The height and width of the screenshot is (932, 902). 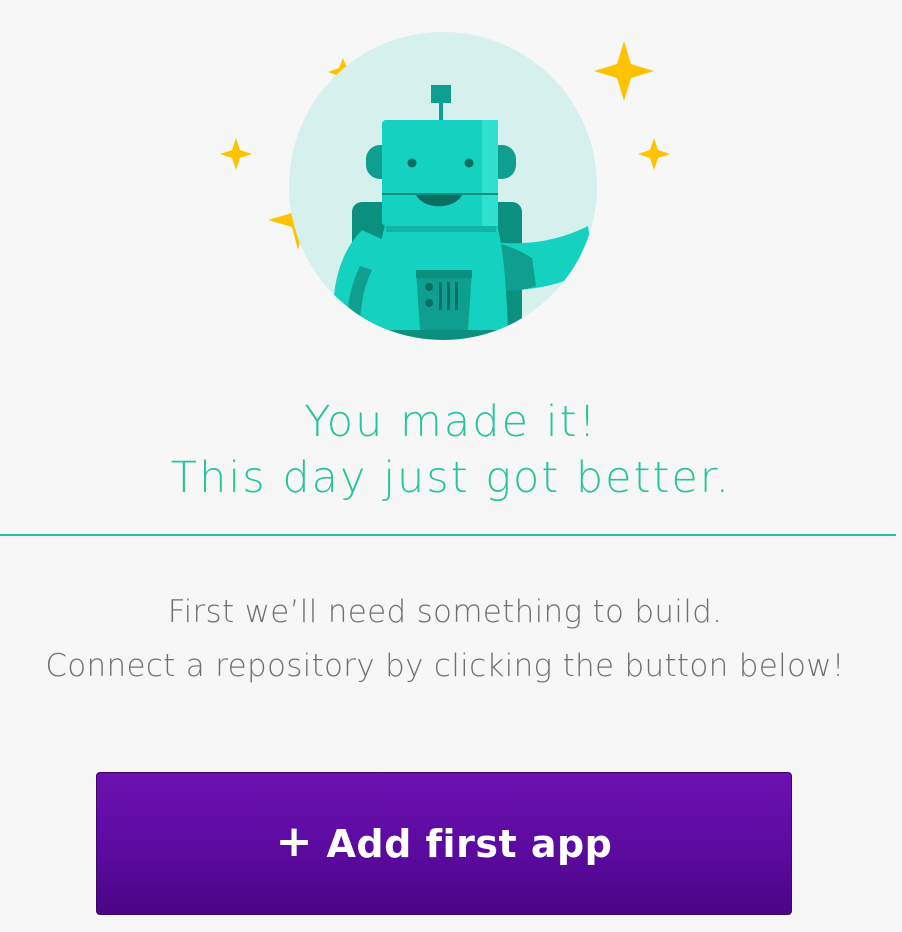 I want to click on headline-line-1: You made it!, so click(x=451, y=422).